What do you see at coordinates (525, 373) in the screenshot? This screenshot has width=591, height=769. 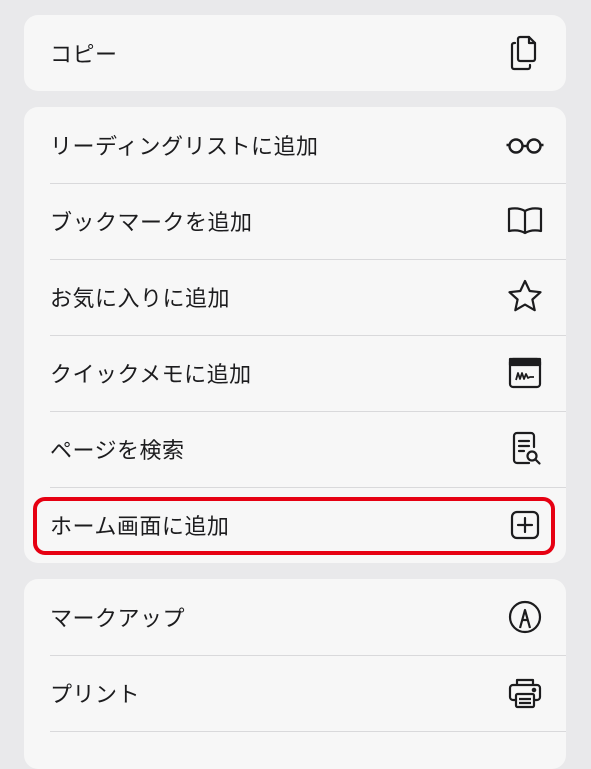 I see `quick-note-icon` at bounding box center [525, 373].